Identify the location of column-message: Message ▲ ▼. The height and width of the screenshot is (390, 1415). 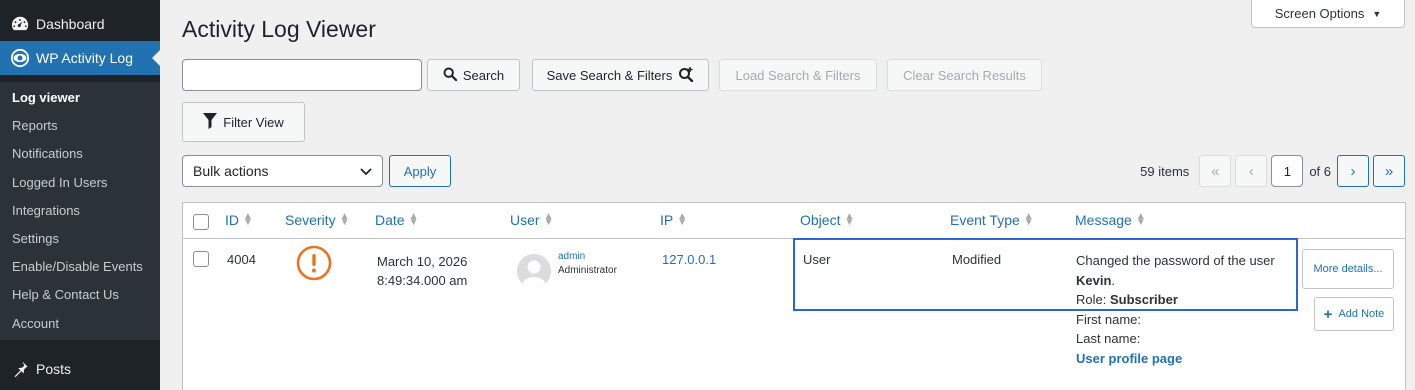
(1110, 220).